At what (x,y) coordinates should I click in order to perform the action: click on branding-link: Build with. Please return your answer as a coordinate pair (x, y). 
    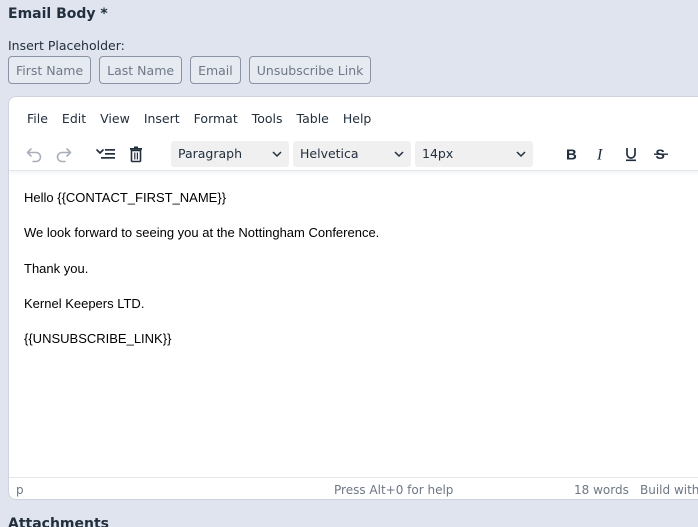
    Looking at the image, I should click on (669, 490).